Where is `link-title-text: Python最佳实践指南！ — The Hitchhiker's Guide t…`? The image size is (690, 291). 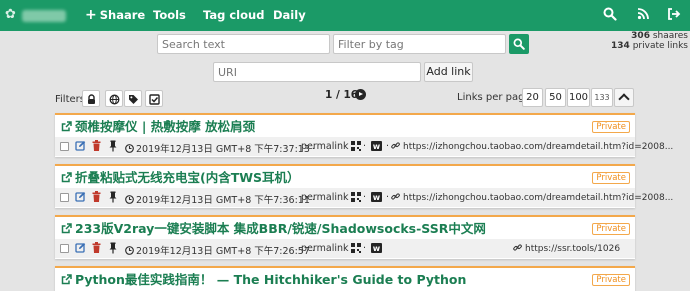
link-title-text: Python最佳实践指南！ — The Hitchhiker's Guide t… is located at coordinates (271, 279).